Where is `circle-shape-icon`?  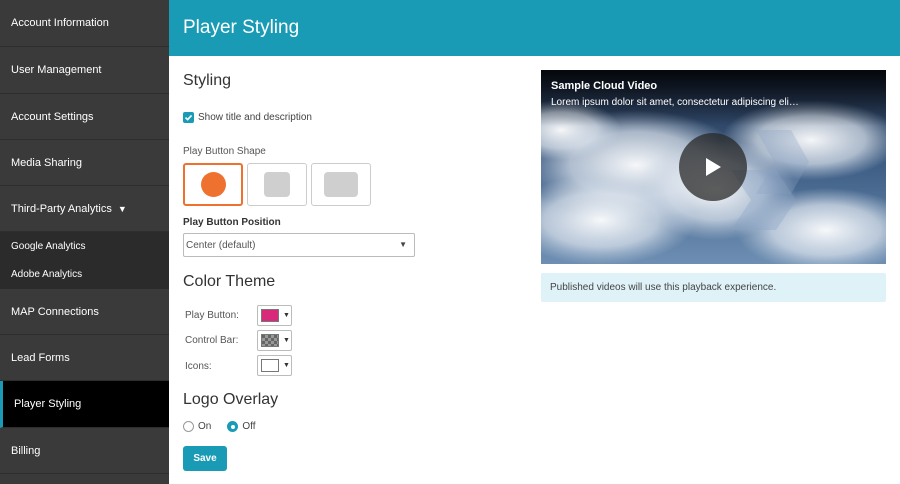 circle-shape-icon is located at coordinates (213, 184).